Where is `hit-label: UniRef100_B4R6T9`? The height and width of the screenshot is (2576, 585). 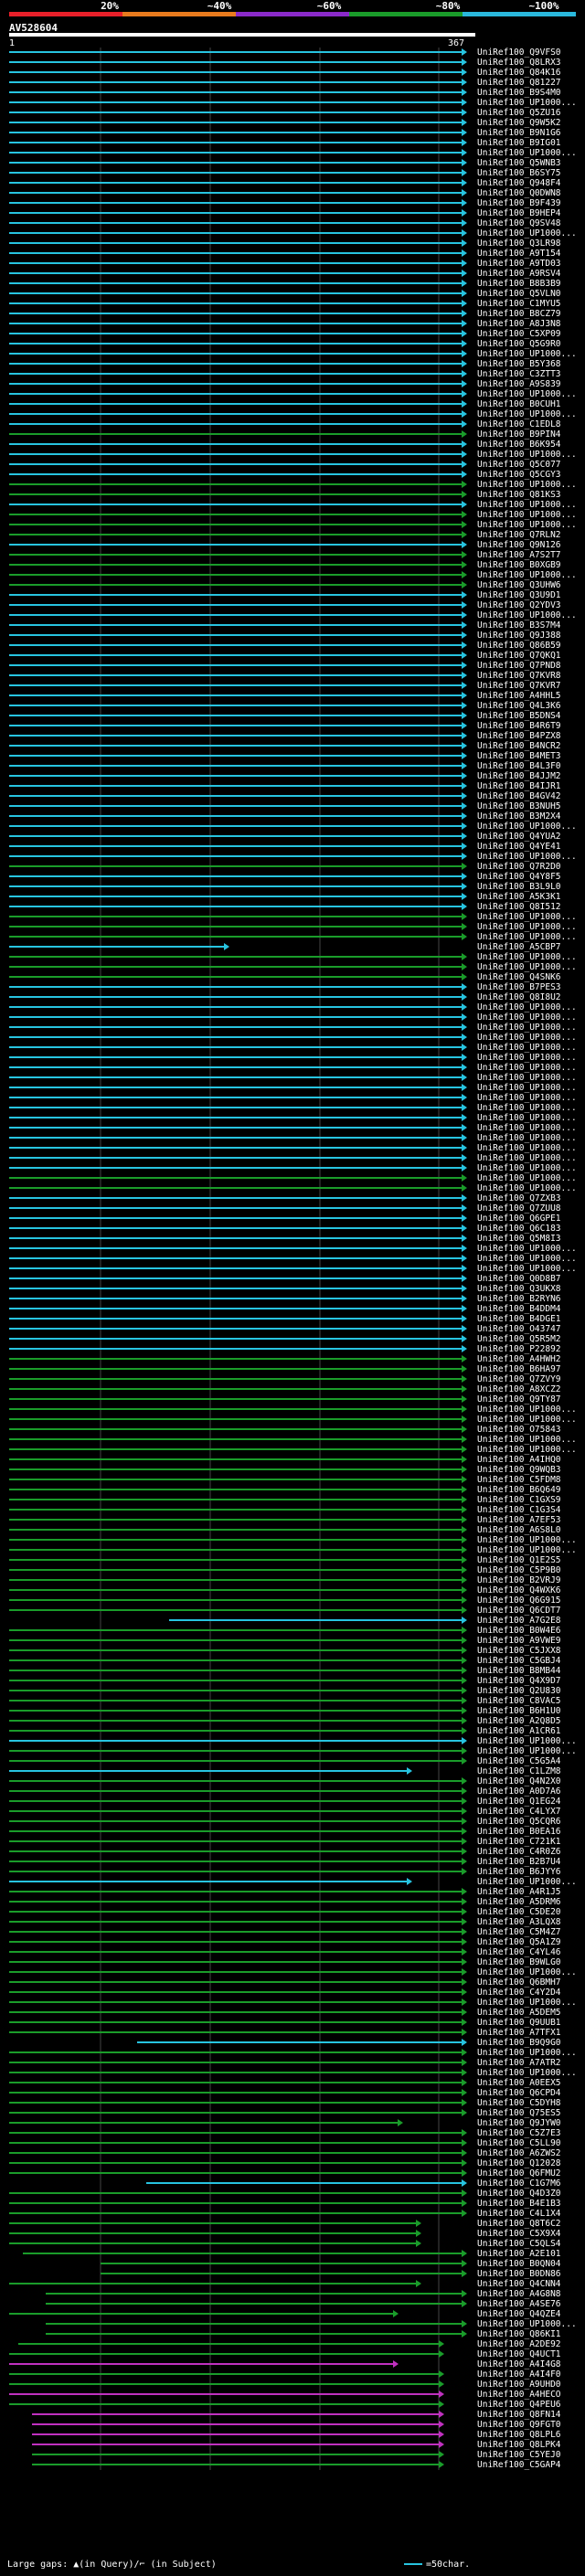 hit-label: UniRef100_B4R6T9 is located at coordinates (530, 726).